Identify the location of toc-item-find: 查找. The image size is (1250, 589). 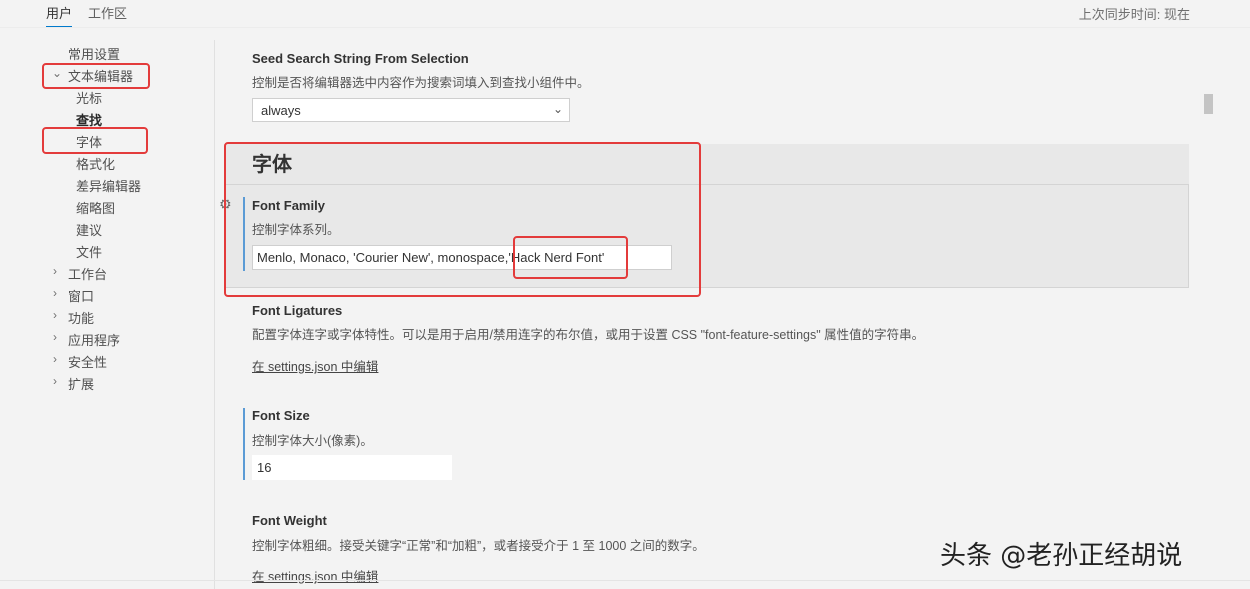
(89, 119).